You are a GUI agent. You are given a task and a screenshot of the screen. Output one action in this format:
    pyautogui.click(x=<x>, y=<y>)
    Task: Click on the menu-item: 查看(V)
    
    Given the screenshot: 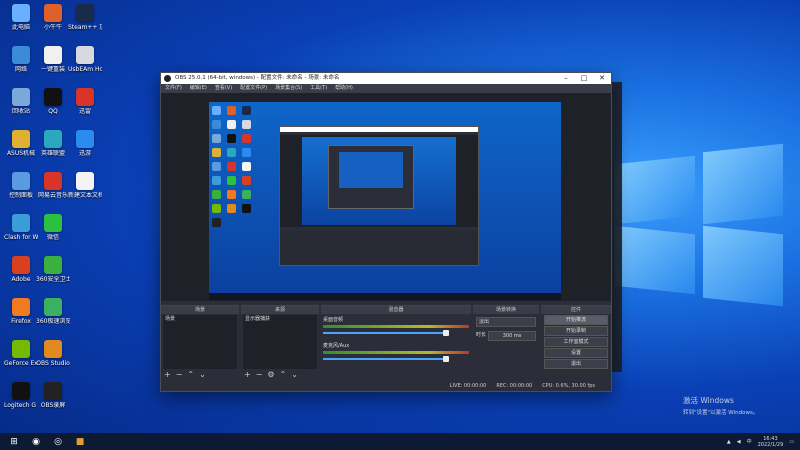 What is the action you would take?
    pyautogui.click(x=223, y=88)
    